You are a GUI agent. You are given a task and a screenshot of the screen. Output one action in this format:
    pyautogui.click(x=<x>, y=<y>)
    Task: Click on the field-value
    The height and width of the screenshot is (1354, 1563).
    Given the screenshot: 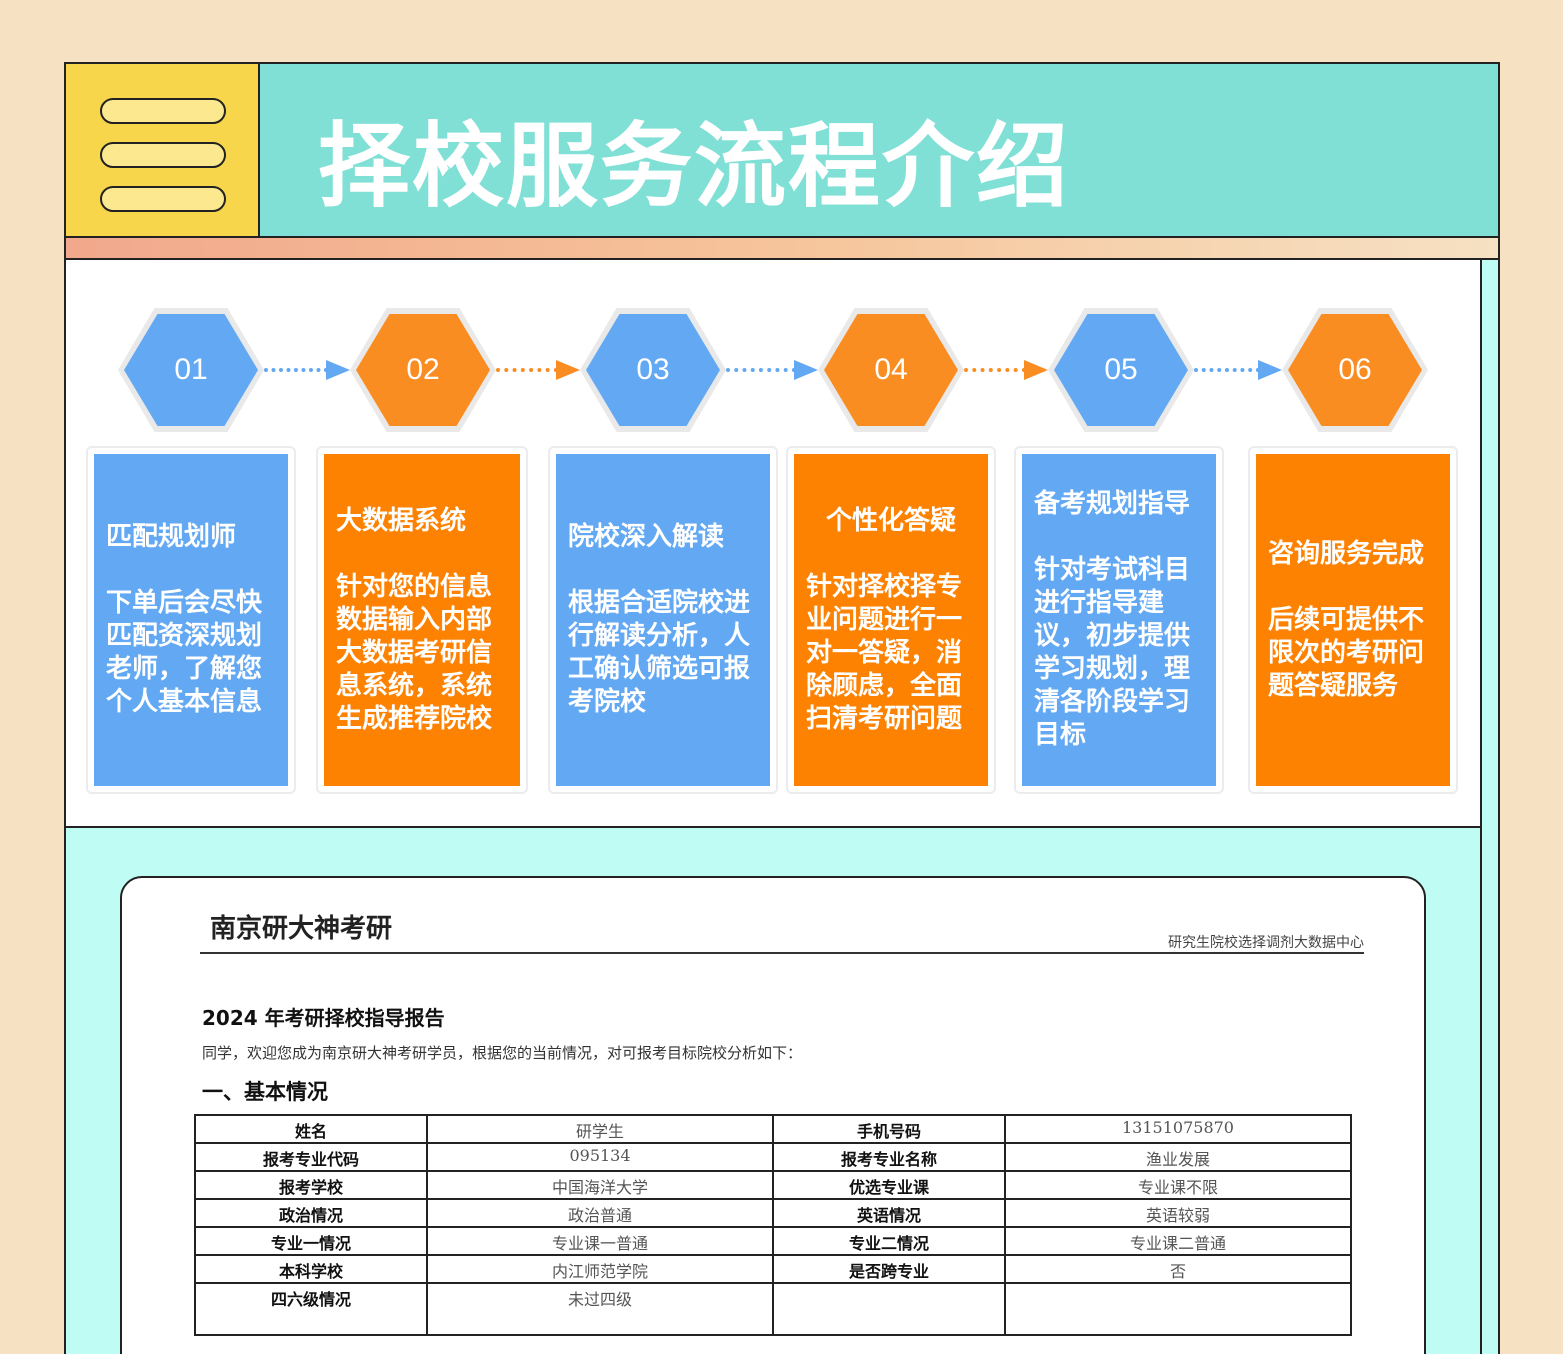 What is the action you would take?
    pyautogui.click(x=1178, y=1309)
    